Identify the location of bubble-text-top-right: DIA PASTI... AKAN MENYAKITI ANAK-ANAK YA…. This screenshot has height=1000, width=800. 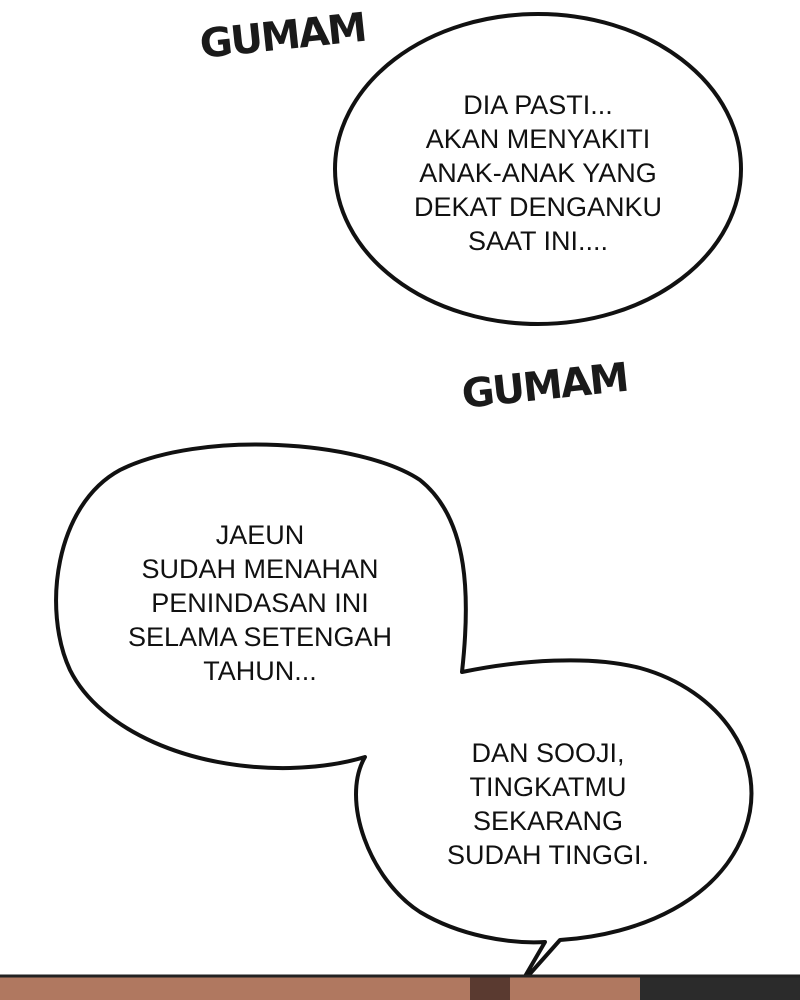
(538, 173).